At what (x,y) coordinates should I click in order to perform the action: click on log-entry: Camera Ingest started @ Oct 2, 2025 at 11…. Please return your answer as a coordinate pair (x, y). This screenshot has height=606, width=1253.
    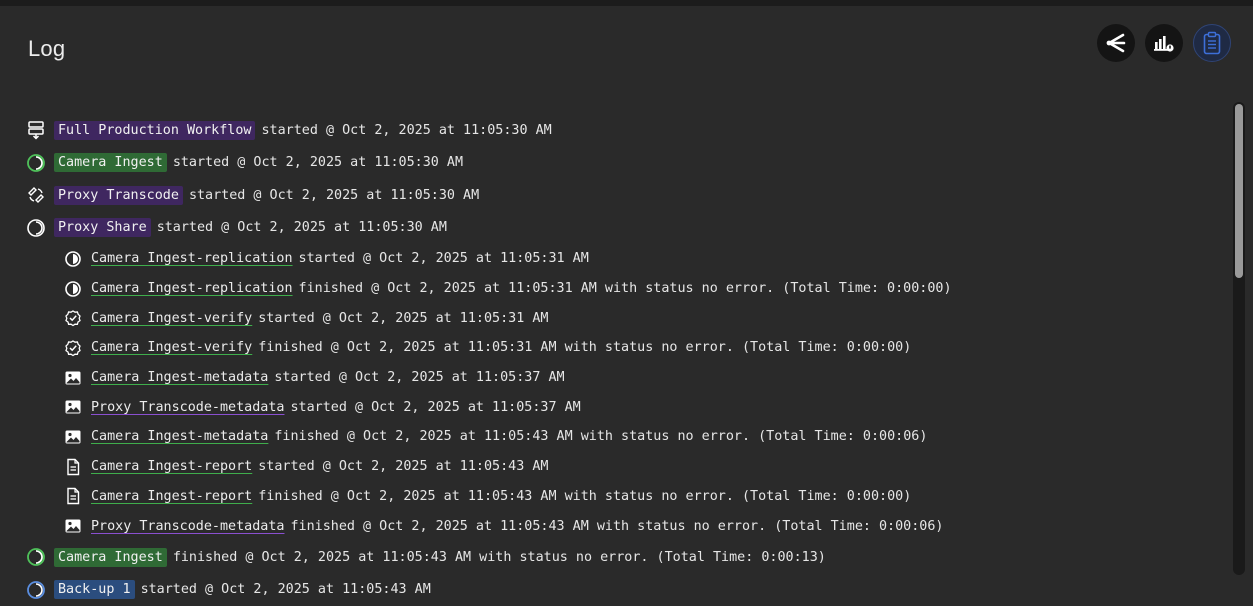
    Looking at the image, I should click on (626, 163).